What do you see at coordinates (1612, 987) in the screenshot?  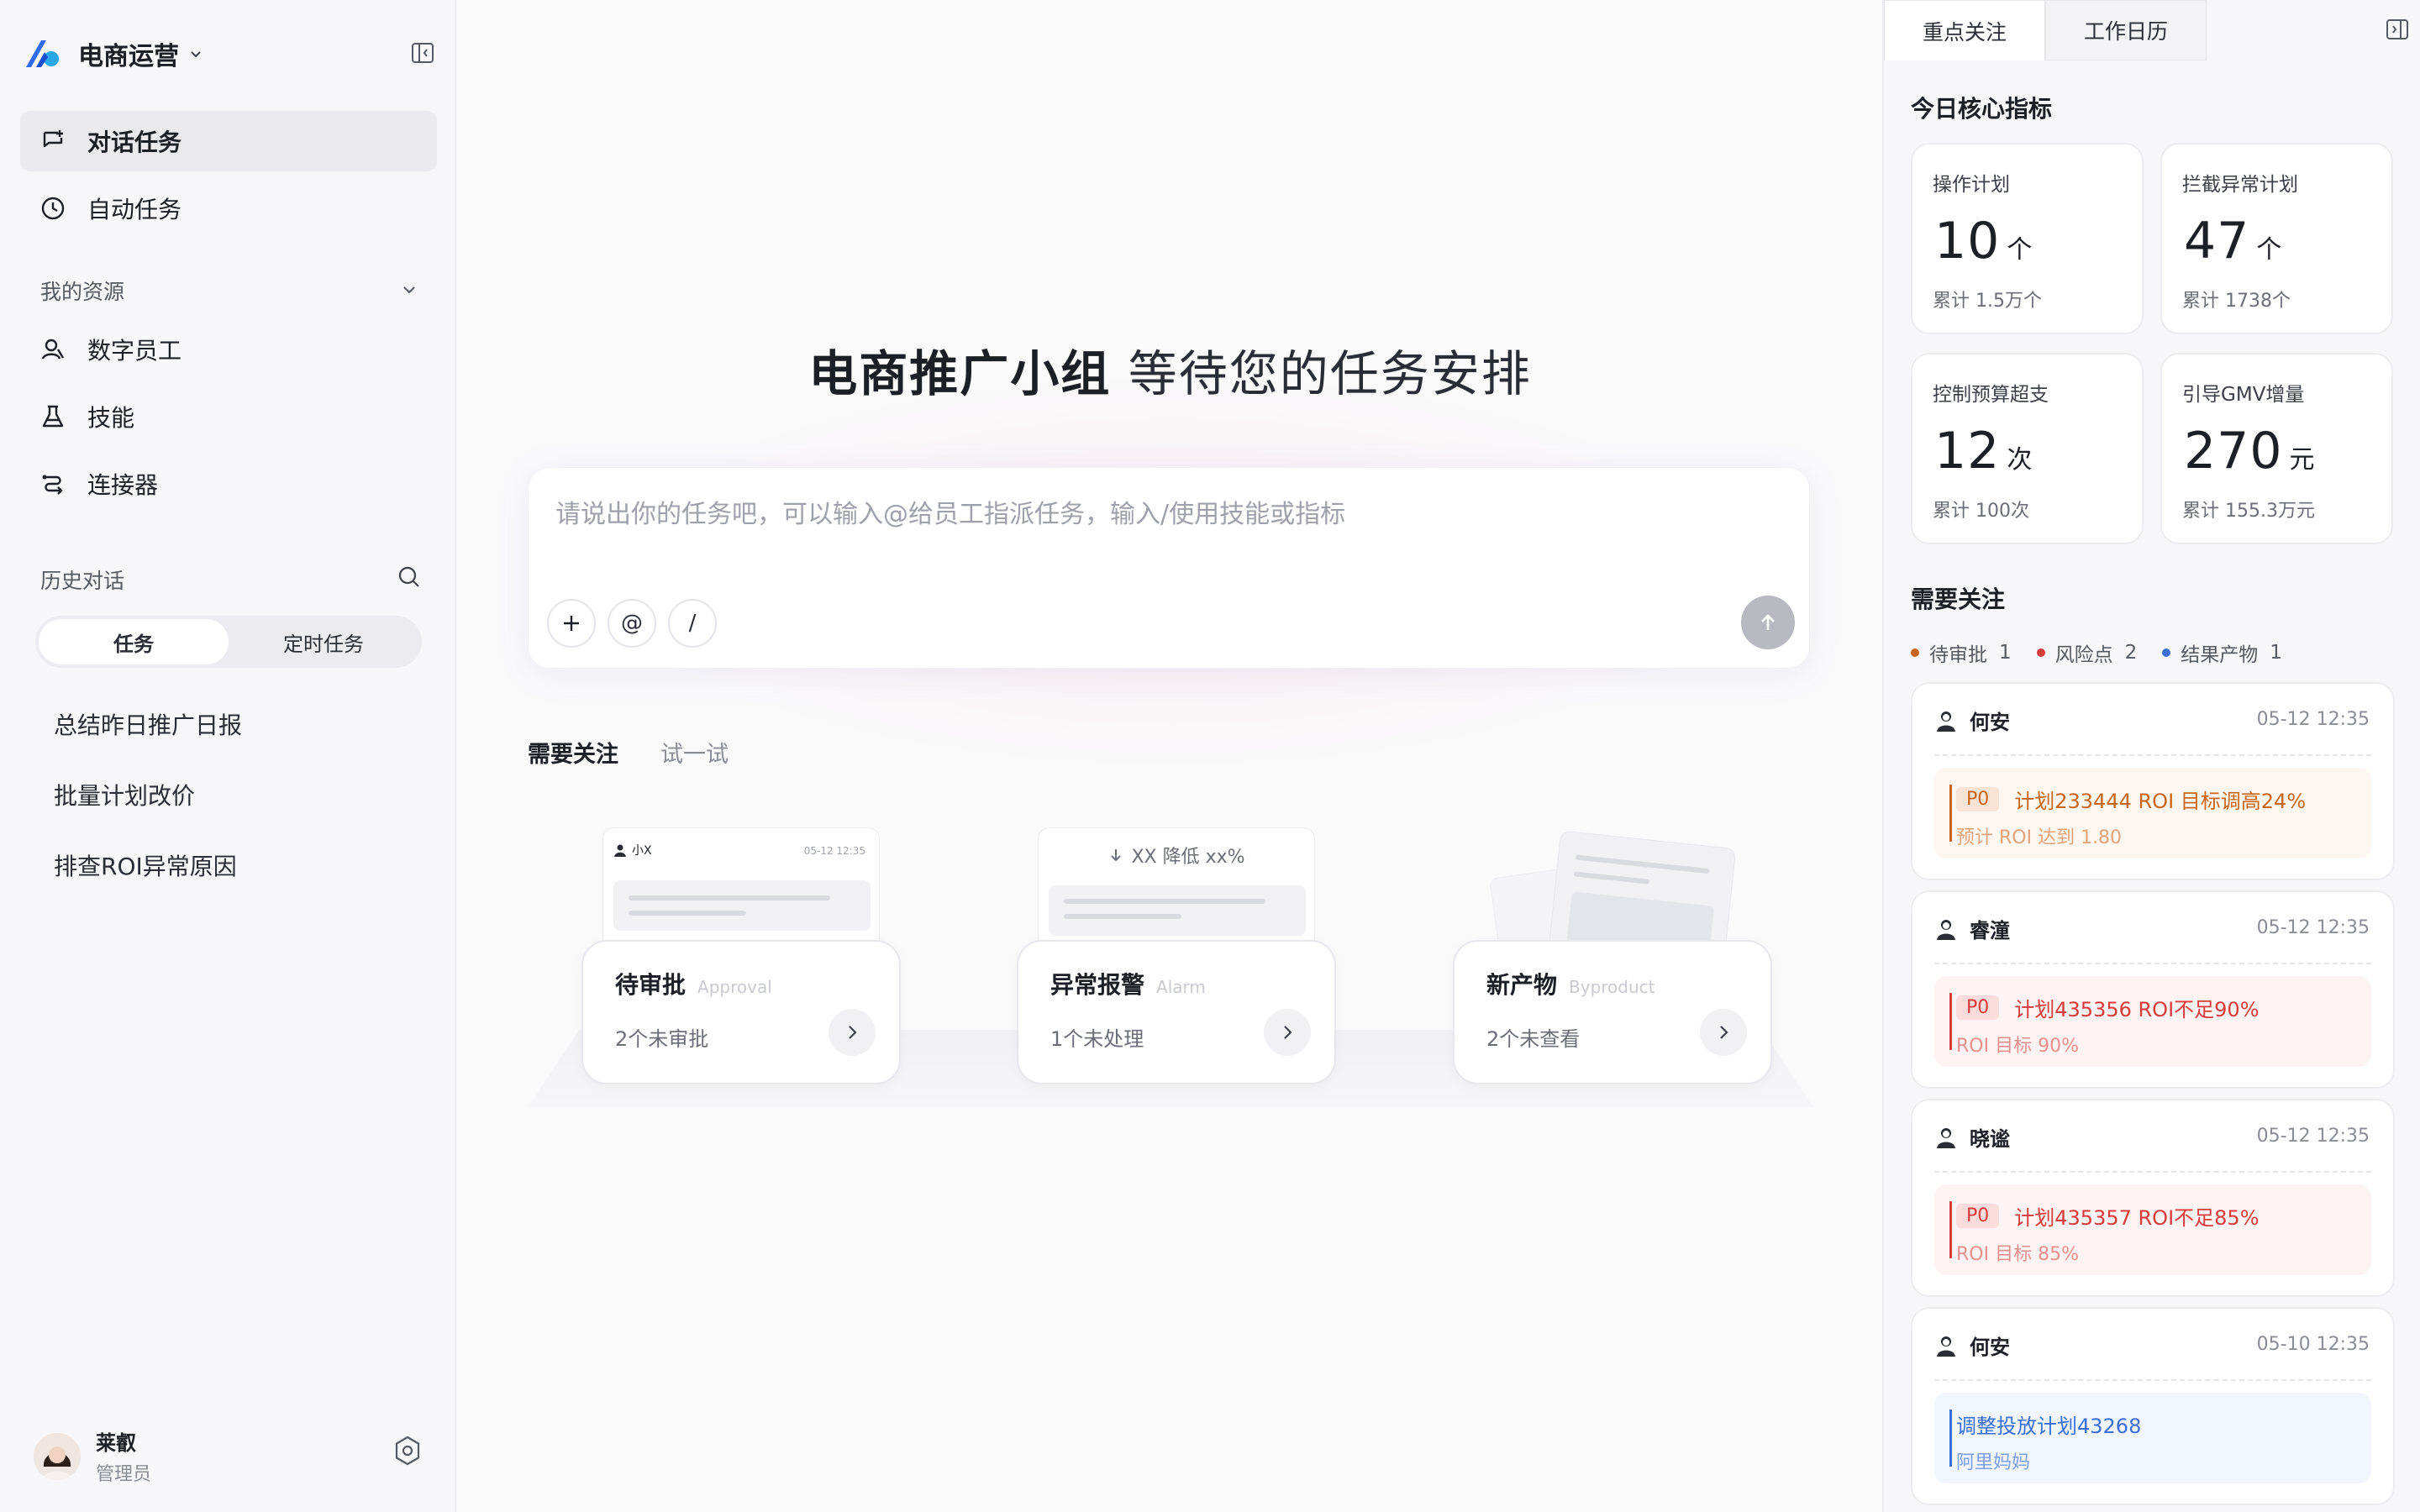 I see `byproduct-card-en: Byproduct` at bounding box center [1612, 987].